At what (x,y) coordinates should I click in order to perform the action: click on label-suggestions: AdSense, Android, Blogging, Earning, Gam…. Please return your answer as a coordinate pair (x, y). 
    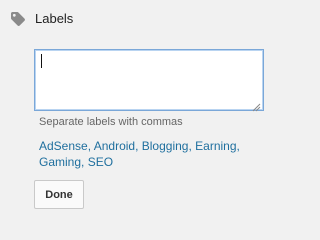
    Looking at the image, I should click on (158, 154).